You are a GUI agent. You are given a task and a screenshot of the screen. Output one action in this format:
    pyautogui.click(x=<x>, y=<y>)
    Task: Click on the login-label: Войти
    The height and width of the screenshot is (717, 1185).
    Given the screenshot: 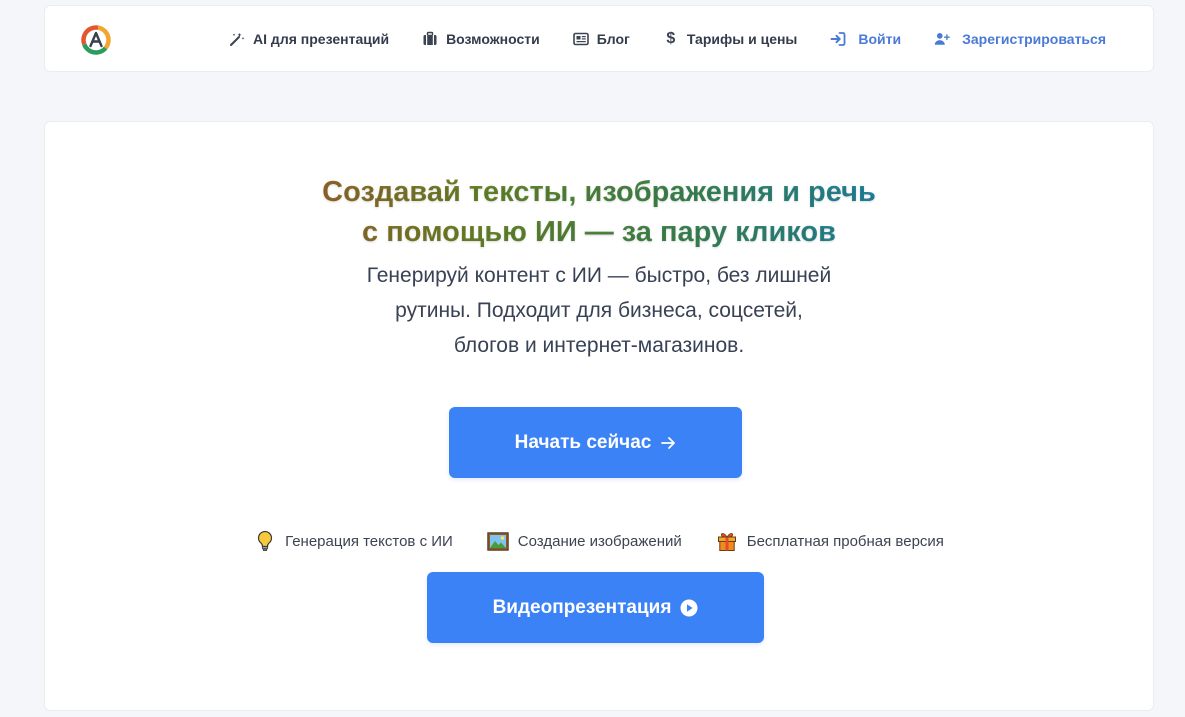 What is the action you would take?
    pyautogui.click(x=880, y=38)
    